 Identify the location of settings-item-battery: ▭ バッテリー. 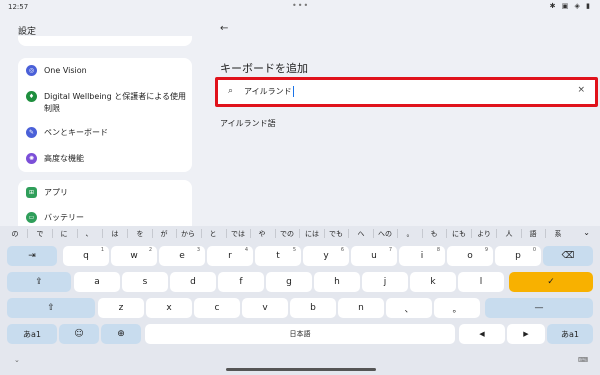
(106, 218).